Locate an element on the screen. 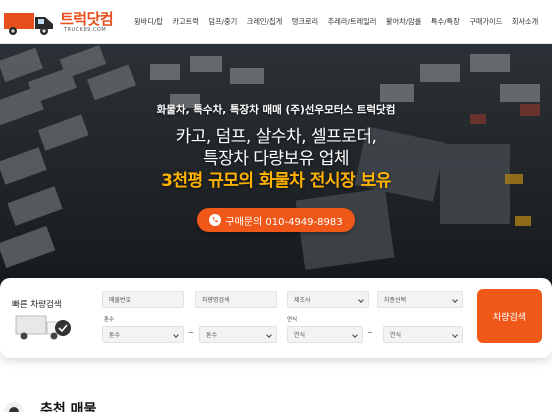 The width and height of the screenshot is (552, 412). tonnage-label: 톤수 is located at coordinates (109, 320).